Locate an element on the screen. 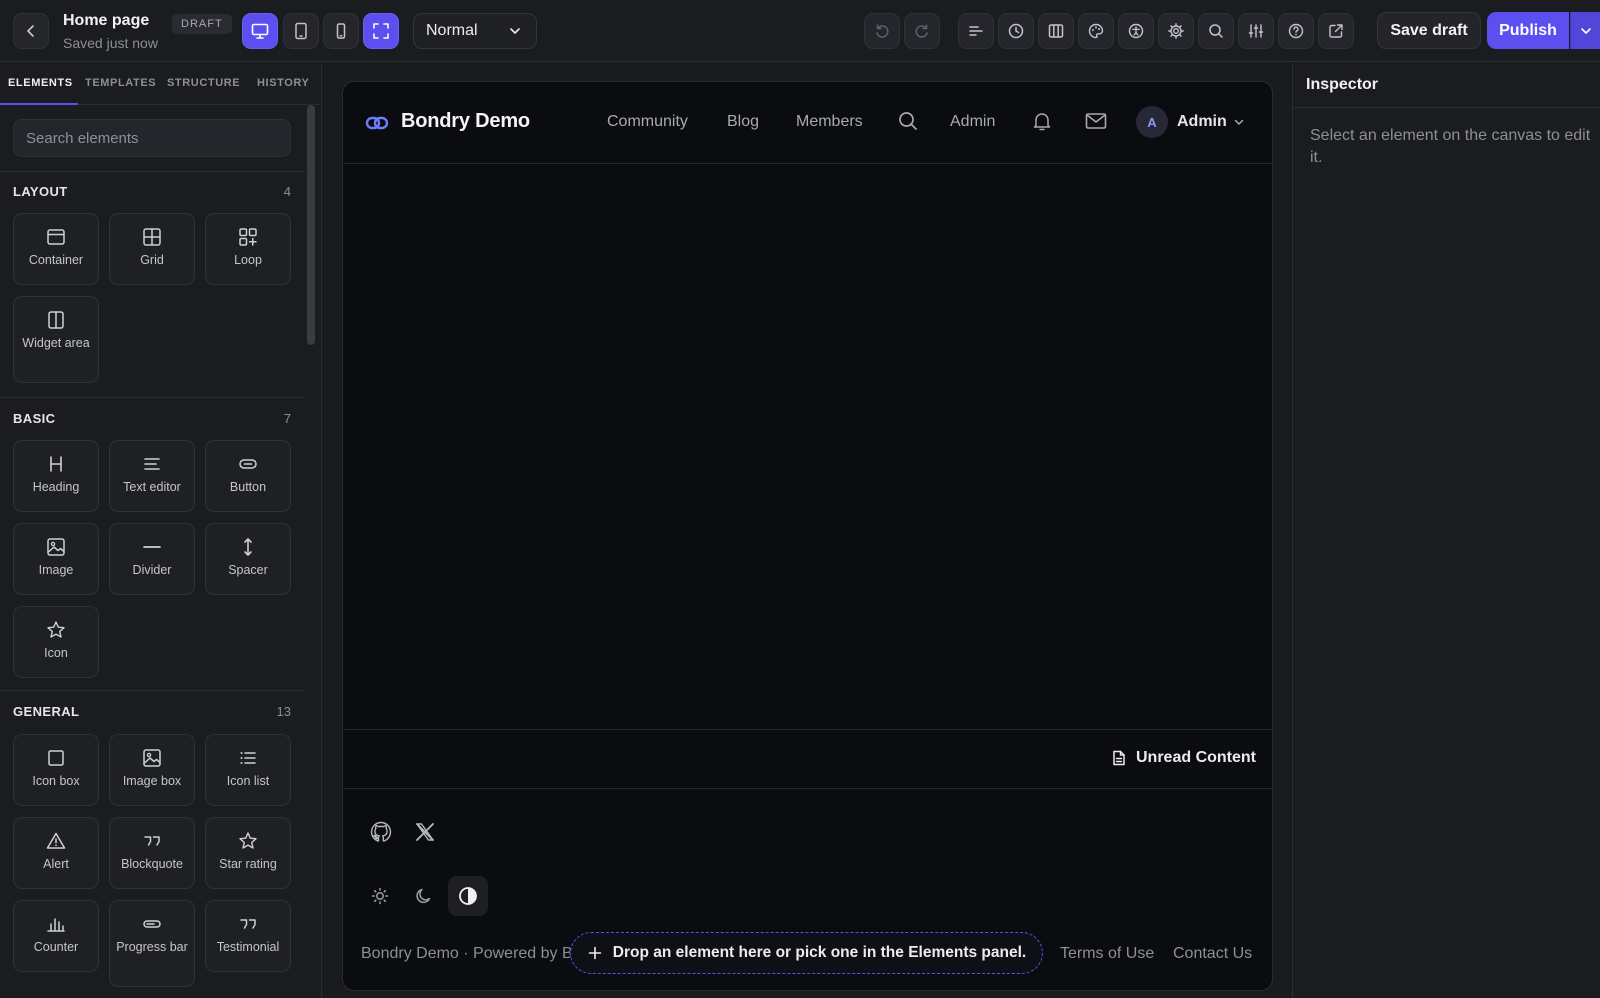  fullscreen-button is located at coordinates (381, 31).